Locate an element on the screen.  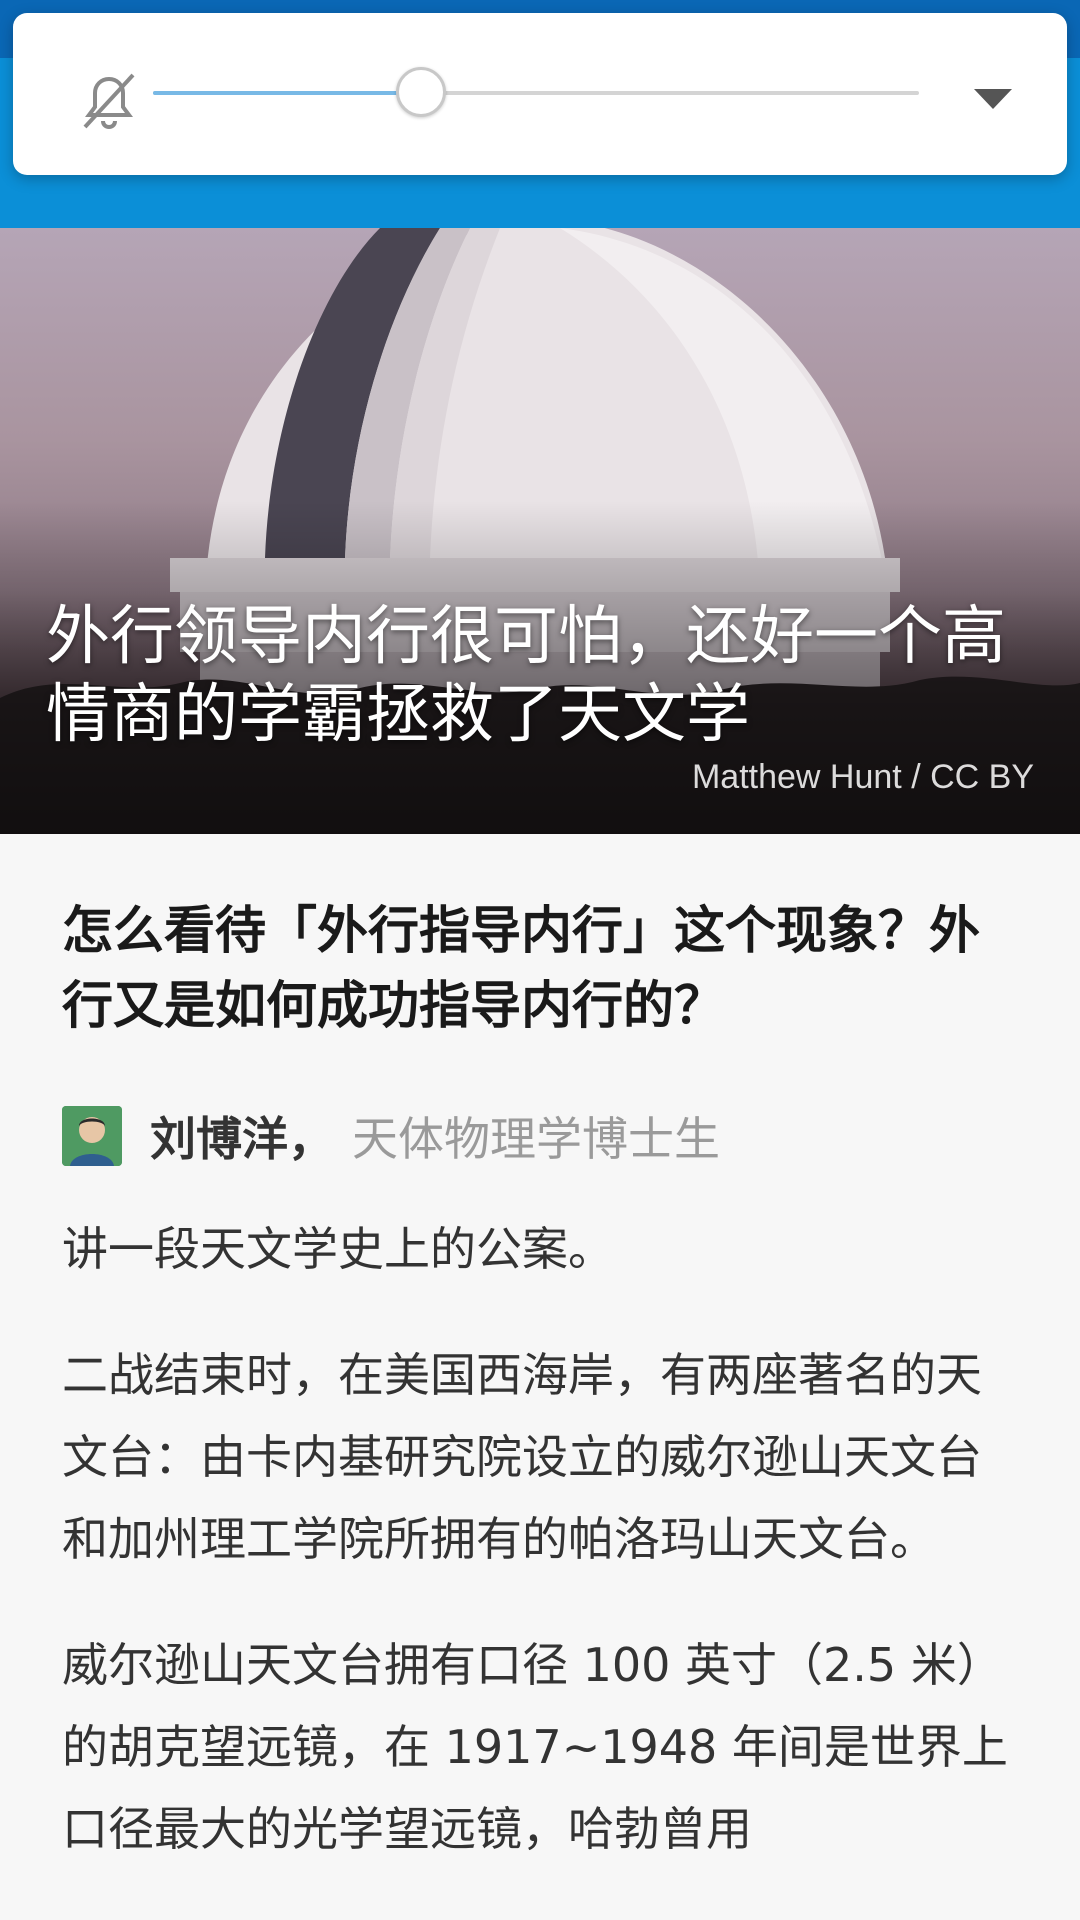
avatar is located at coordinates (92, 1136).